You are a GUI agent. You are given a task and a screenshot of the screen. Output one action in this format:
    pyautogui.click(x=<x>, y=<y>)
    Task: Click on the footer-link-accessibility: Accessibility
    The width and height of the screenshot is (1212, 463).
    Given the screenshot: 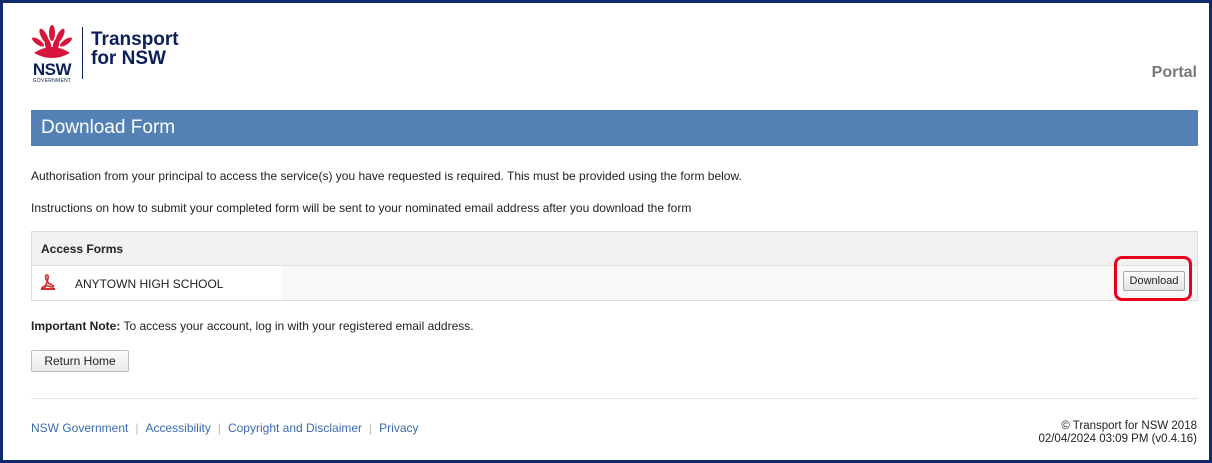 What is the action you would take?
    pyautogui.click(x=177, y=428)
    